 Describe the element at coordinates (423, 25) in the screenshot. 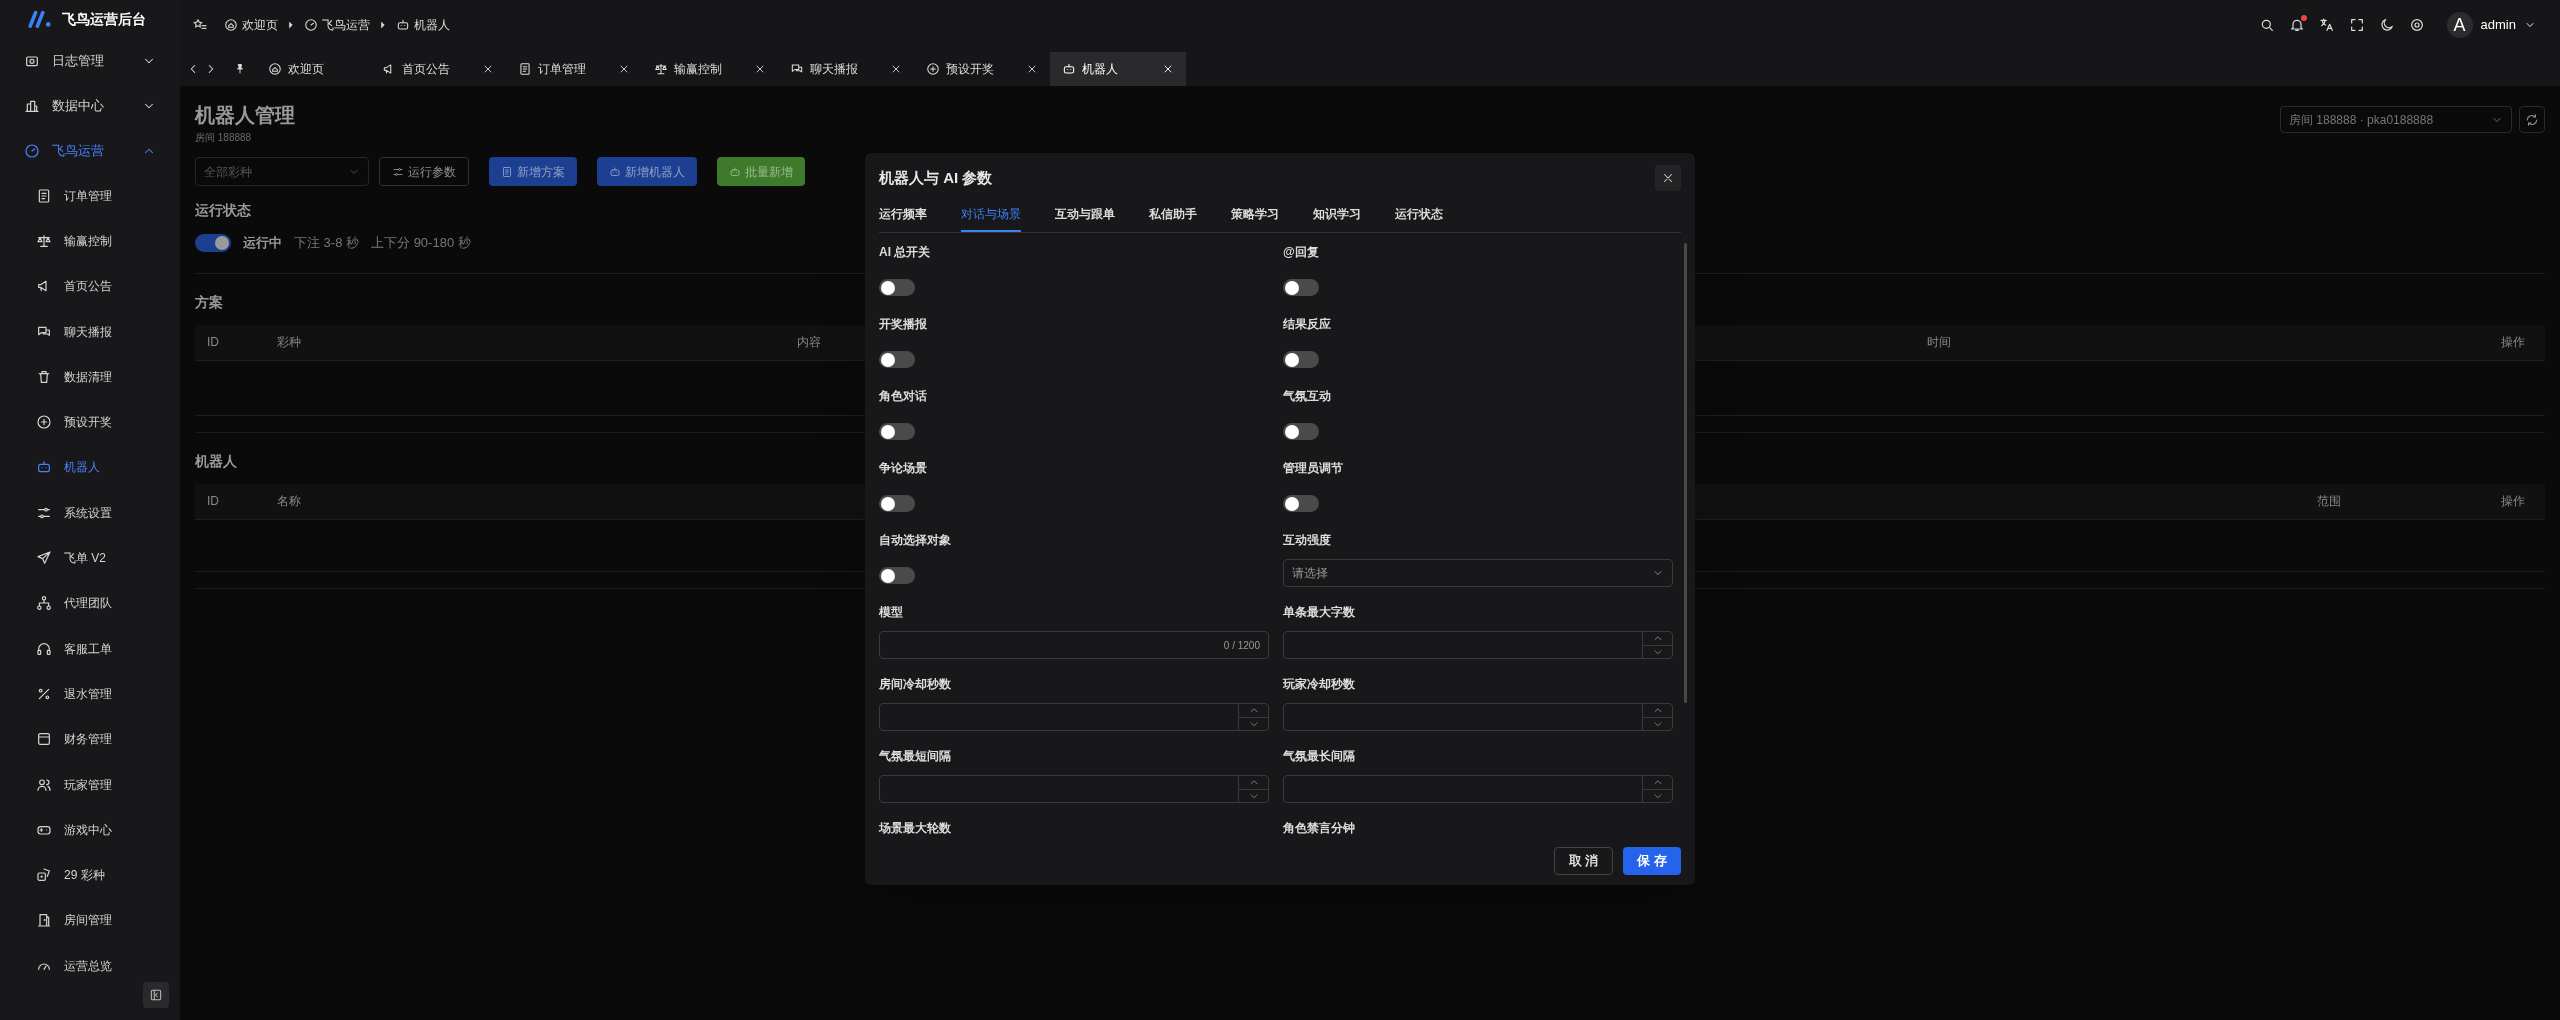

I see `breadcrumb-link: 机器人` at that location.